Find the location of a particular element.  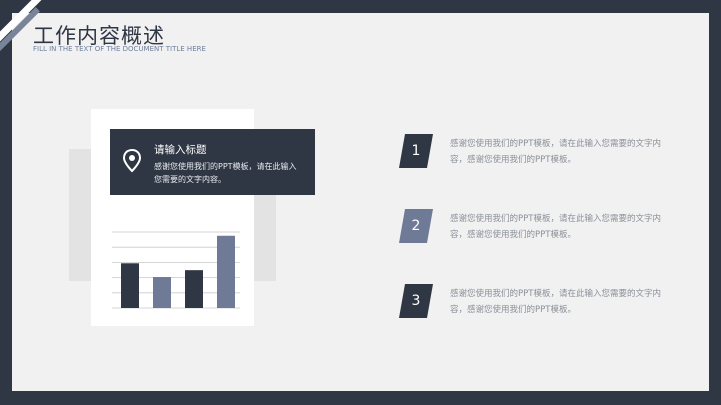

bar-chart is located at coordinates (176, 270).